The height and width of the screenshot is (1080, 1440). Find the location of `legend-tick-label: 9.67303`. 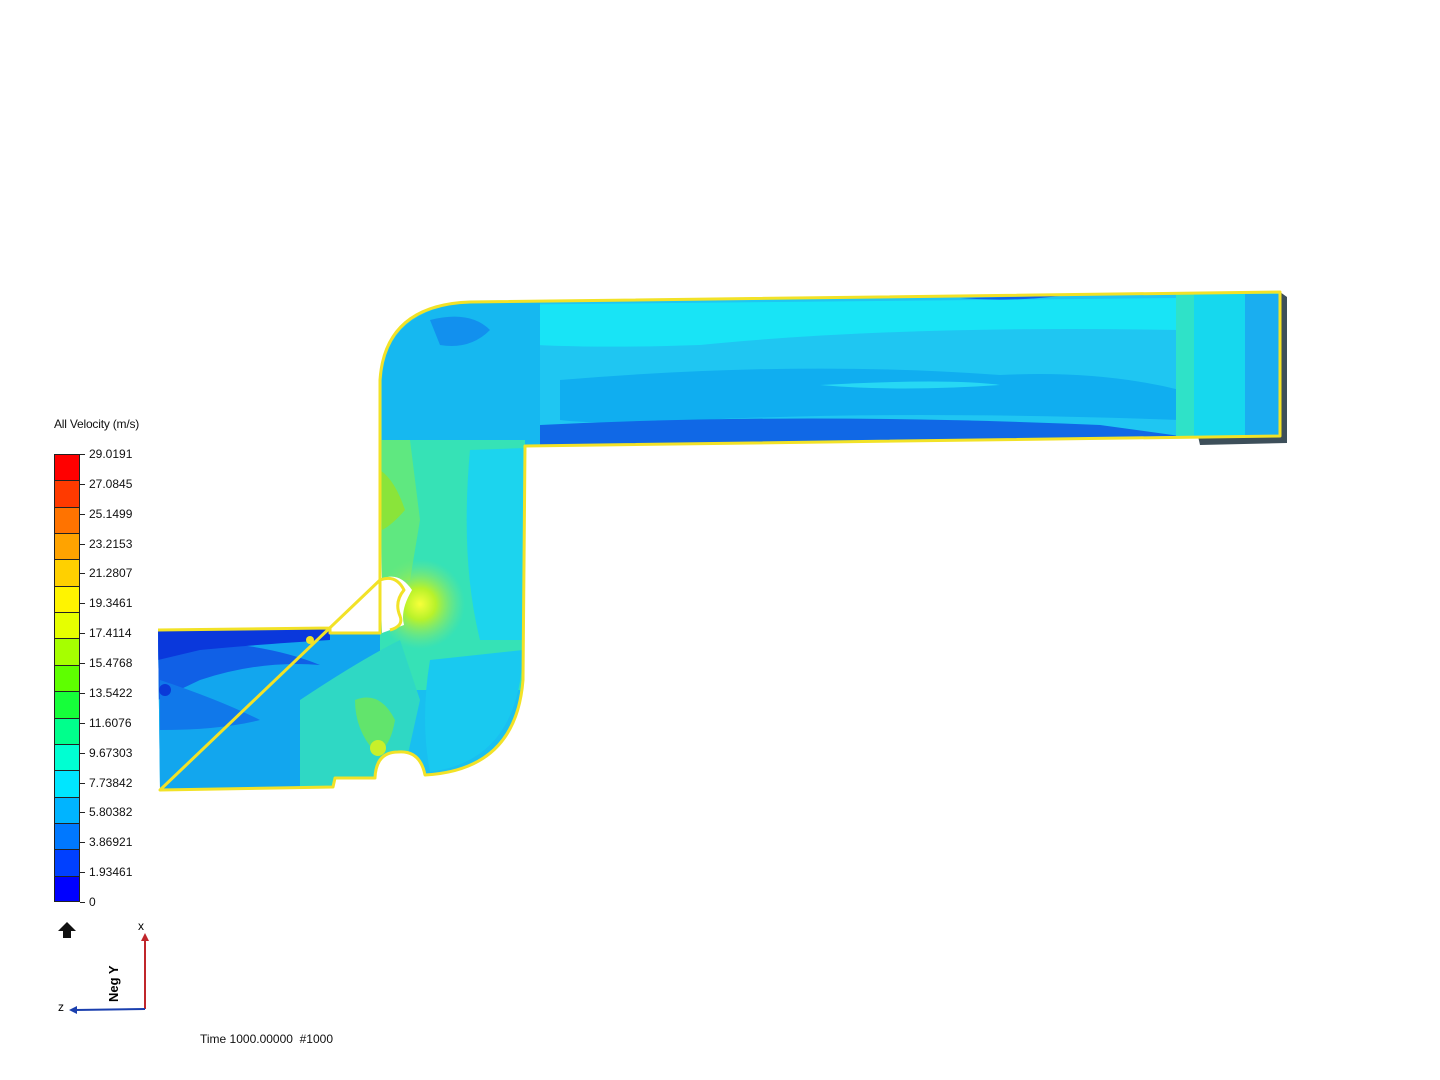

legend-tick-label: 9.67303 is located at coordinates (111, 752).